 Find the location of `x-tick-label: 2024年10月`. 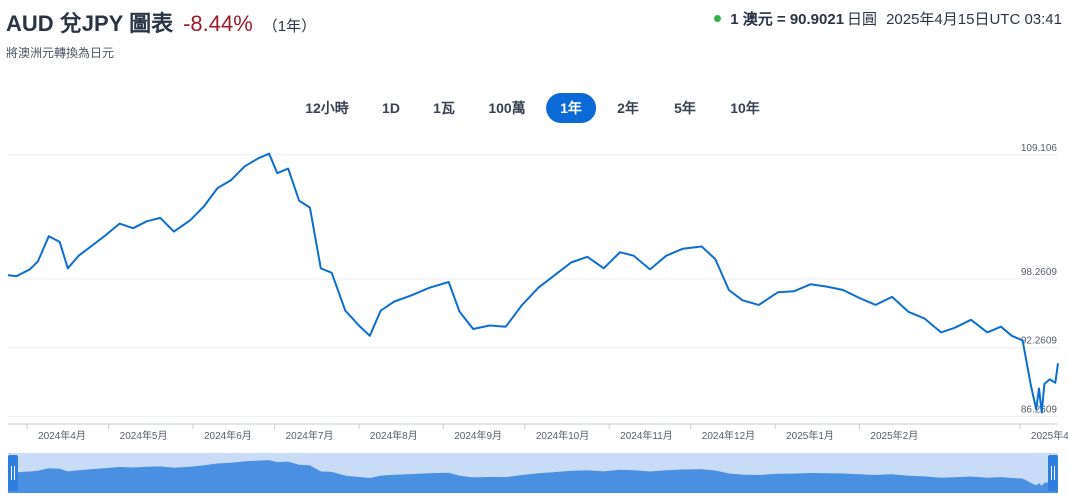

x-tick-label: 2024年10月 is located at coordinates (562, 435).